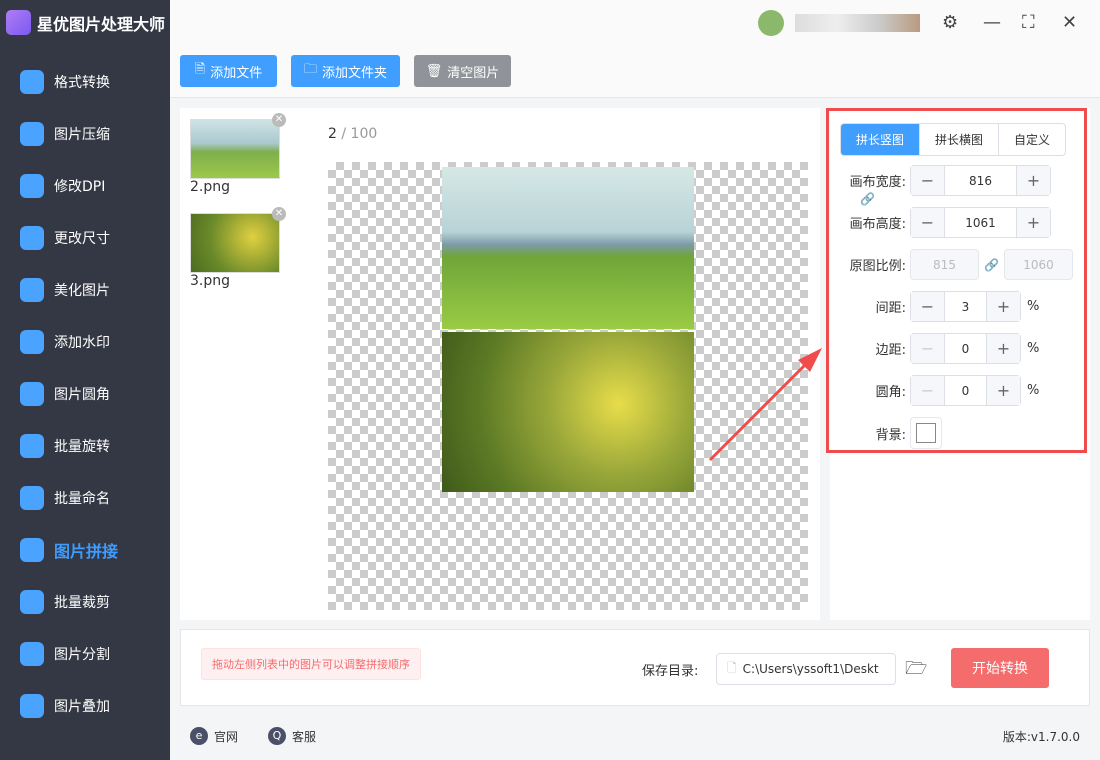 This screenshot has height=760, width=1100. I want to click on add-file-button: 🗎 添加文件, so click(228, 71).